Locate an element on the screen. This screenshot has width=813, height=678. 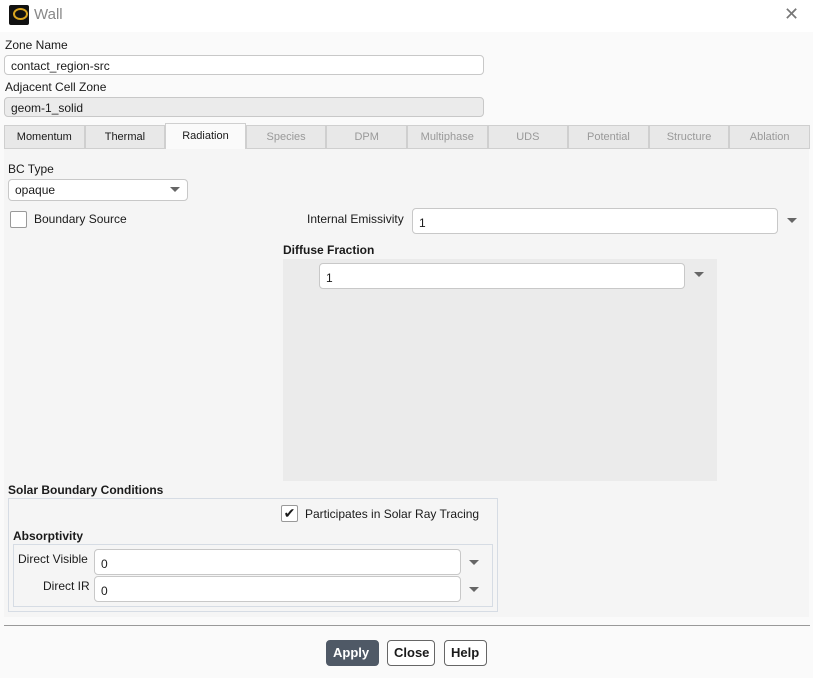
absorptivity-title: Absorptivity is located at coordinates (48, 536).